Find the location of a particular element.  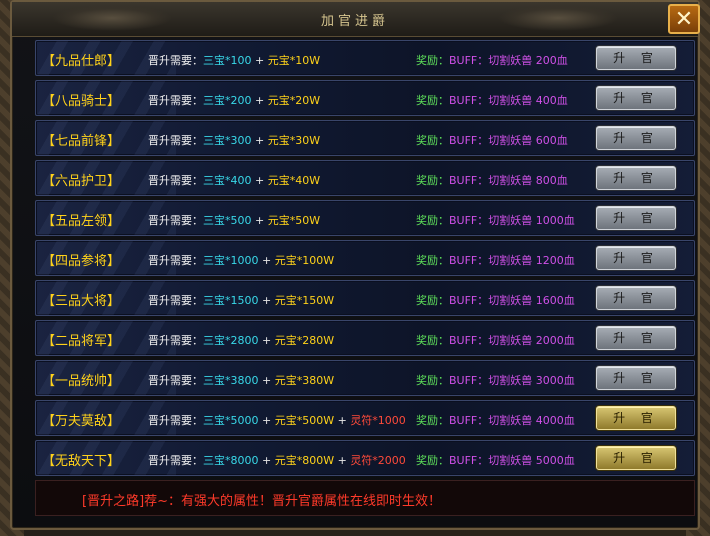

rank-name: 【五品左领】 is located at coordinates (81, 221).